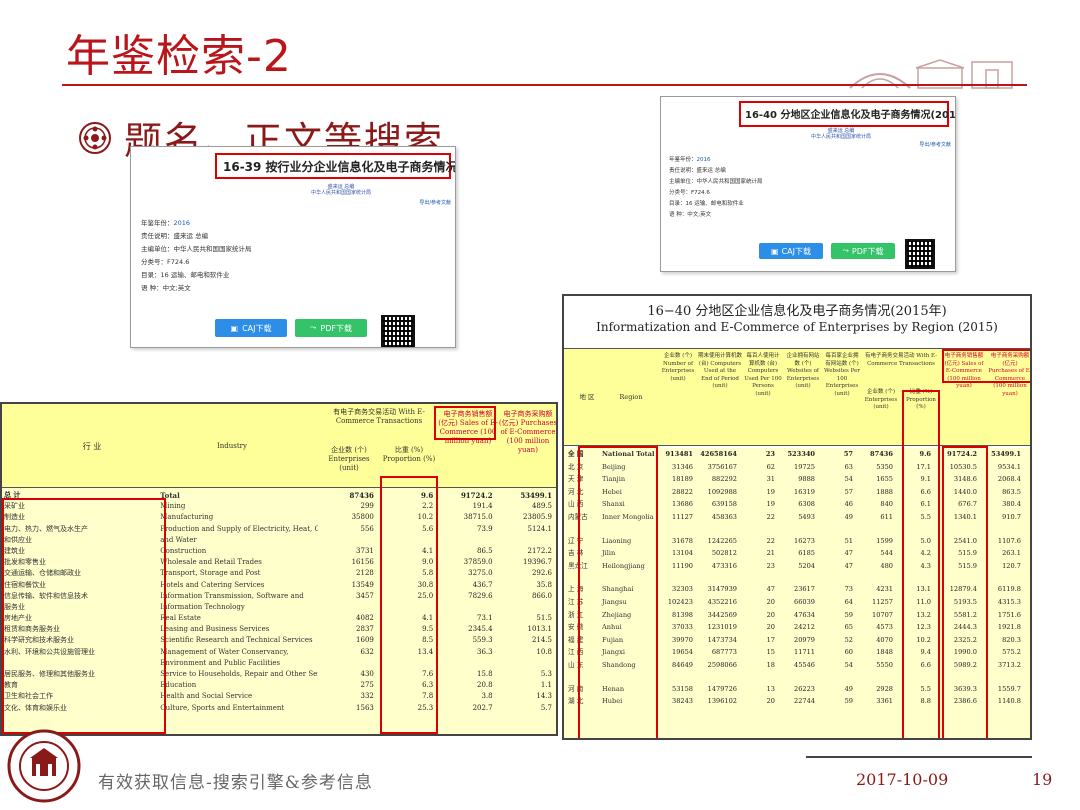  What do you see at coordinates (770, 466) in the screenshot?
I see `region-value-cell: 62` at bounding box center [770, 466].